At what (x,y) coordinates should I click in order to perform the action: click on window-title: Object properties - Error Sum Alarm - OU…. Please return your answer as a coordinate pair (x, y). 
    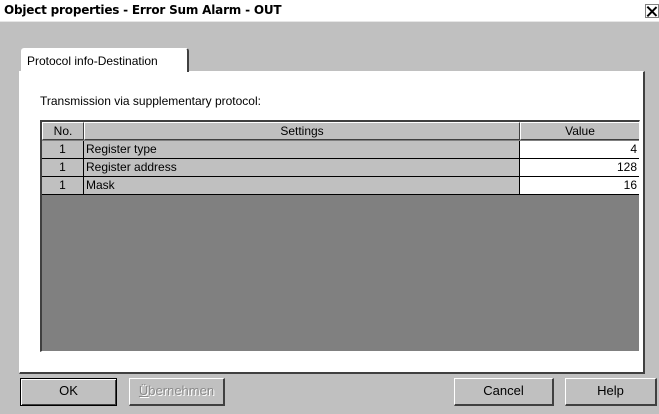
    Looking at the image, I should click on (143, 10).